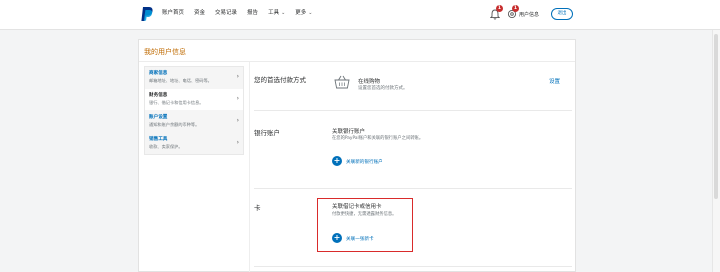 The width and height of the screenshot is (720, 272). What do you see at coordinates (194, 143) in the screenshot?
I see `sidebar-item-sales-tools: 销售工具 收款、卖家保护。 ›` at bounding box center [194, 143].